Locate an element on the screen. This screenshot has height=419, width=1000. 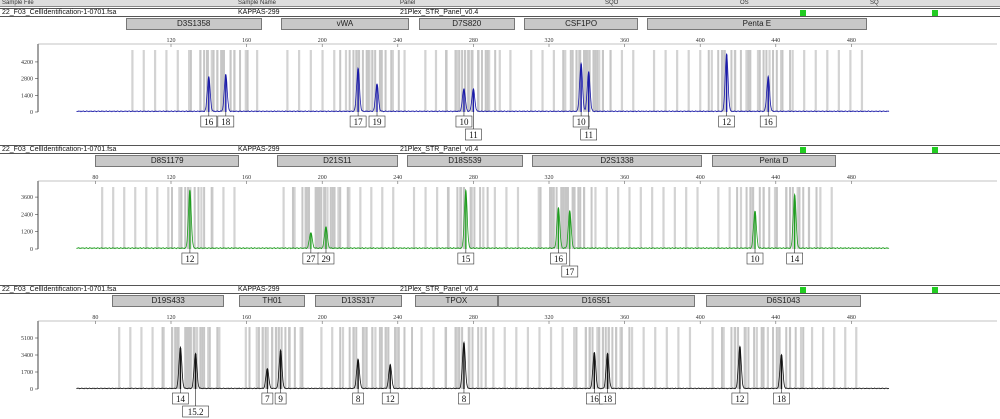
marker-label: Penta D is located at coordinates (774, 161).